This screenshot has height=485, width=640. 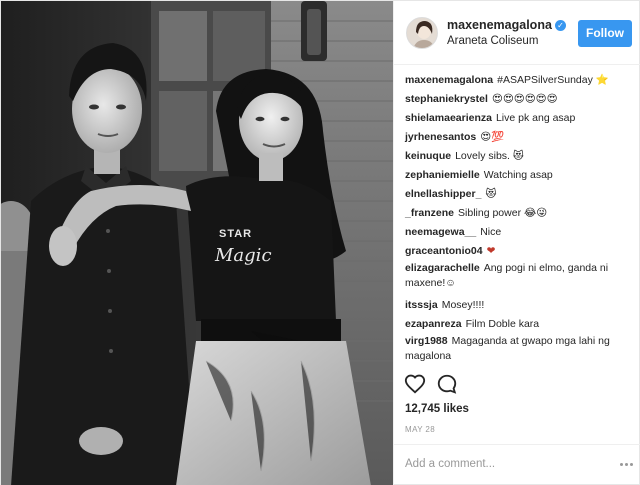 What do you see at coordinates (499, 25) in the screenshot?
I see `header-username: maxenemagalona` at bounding box center [499, 25].